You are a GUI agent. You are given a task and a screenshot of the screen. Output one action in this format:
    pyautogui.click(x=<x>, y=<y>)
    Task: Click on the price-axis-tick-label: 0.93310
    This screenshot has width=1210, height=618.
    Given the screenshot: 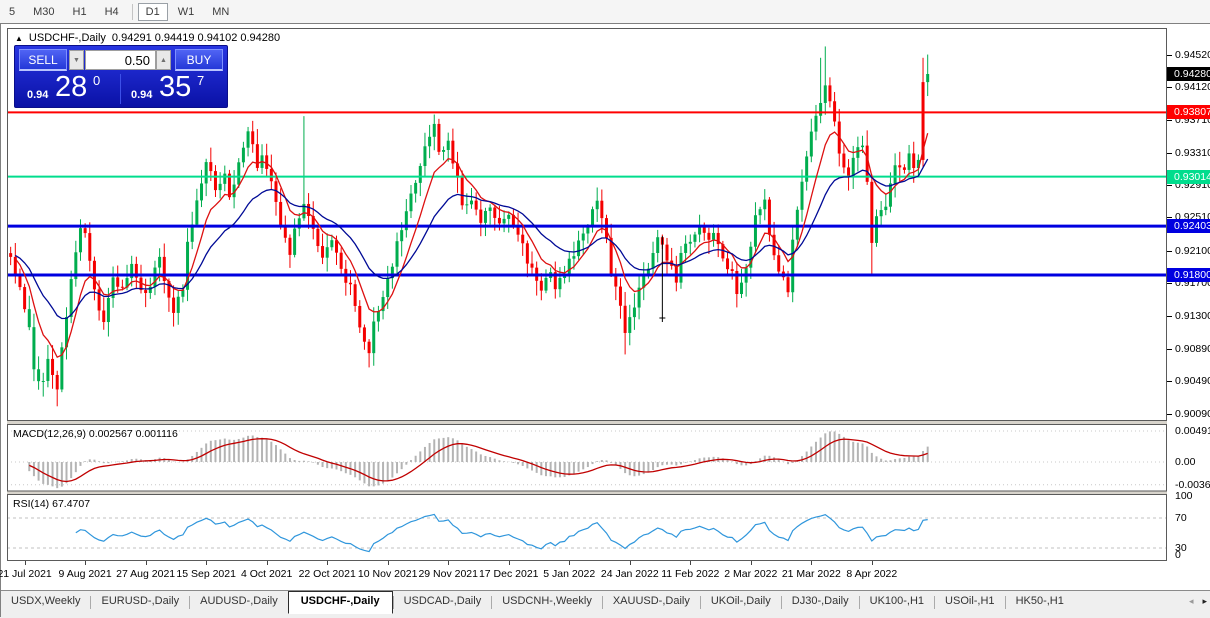 What is the action you would take?
    pyautogui.click(x=1192, y=152)
    